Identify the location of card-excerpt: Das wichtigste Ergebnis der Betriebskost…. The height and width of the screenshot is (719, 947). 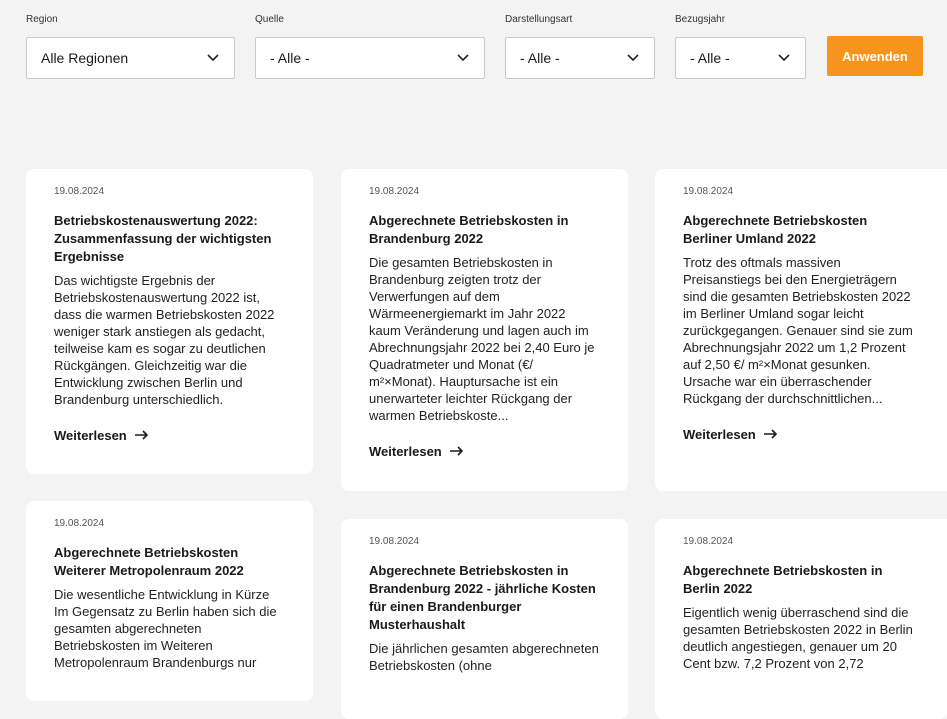
(164, 340).